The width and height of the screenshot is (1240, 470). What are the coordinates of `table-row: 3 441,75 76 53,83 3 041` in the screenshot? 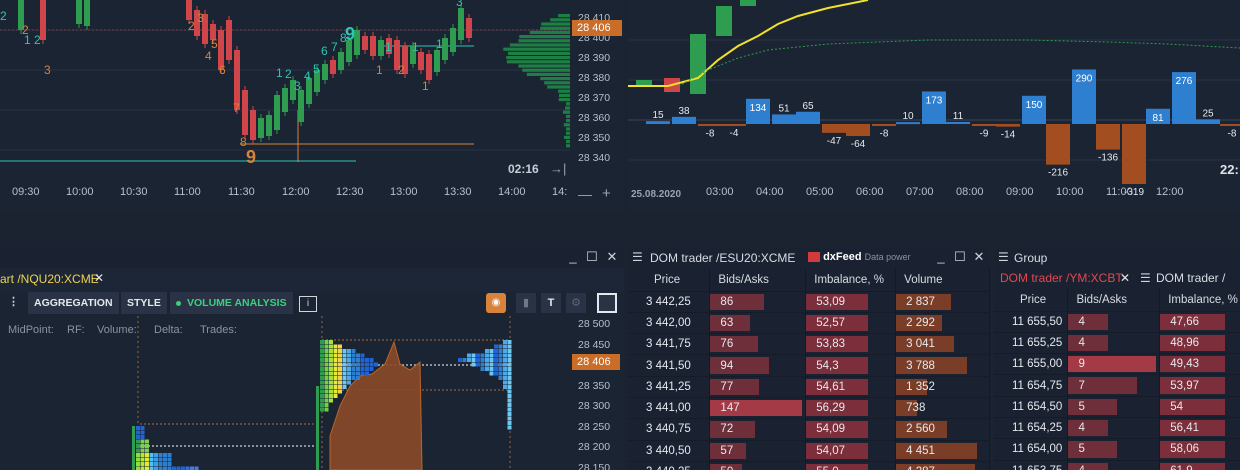 It's located at (809, 344).